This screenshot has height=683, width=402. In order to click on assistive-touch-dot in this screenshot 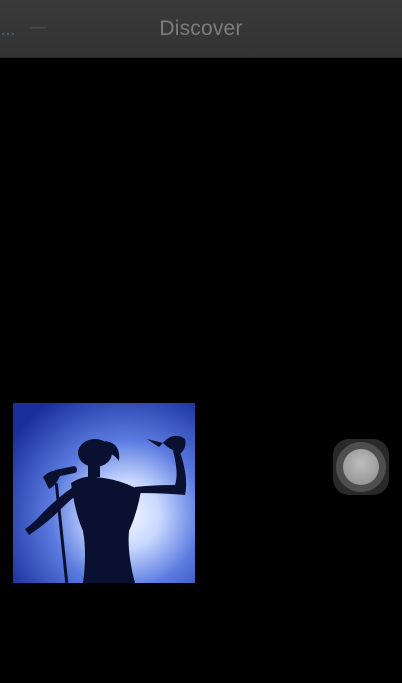, I will do `click(361, 467)`.